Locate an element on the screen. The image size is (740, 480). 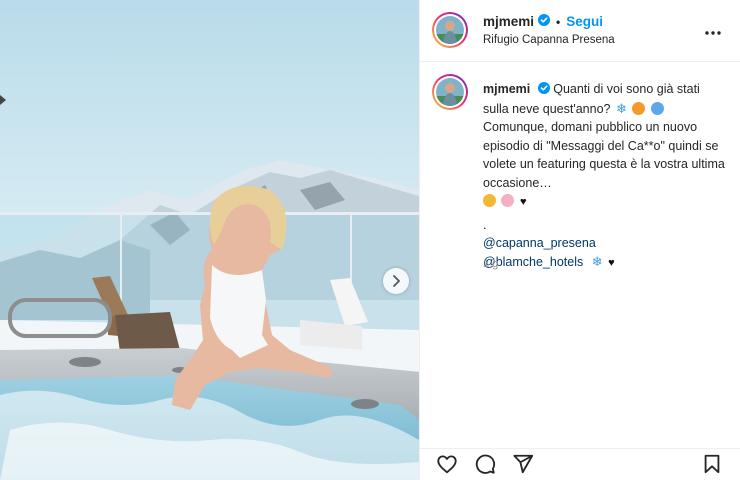
avatar is located at coordinates (450, 30).